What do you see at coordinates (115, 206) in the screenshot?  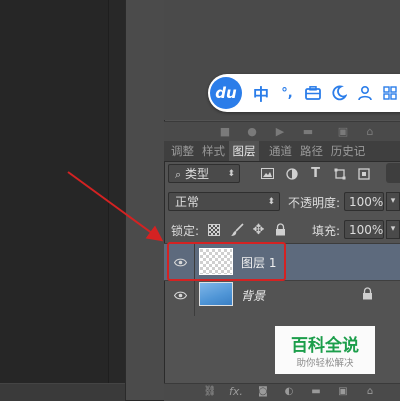 I see `annotation-arrow` at bounding box center [115, 206].